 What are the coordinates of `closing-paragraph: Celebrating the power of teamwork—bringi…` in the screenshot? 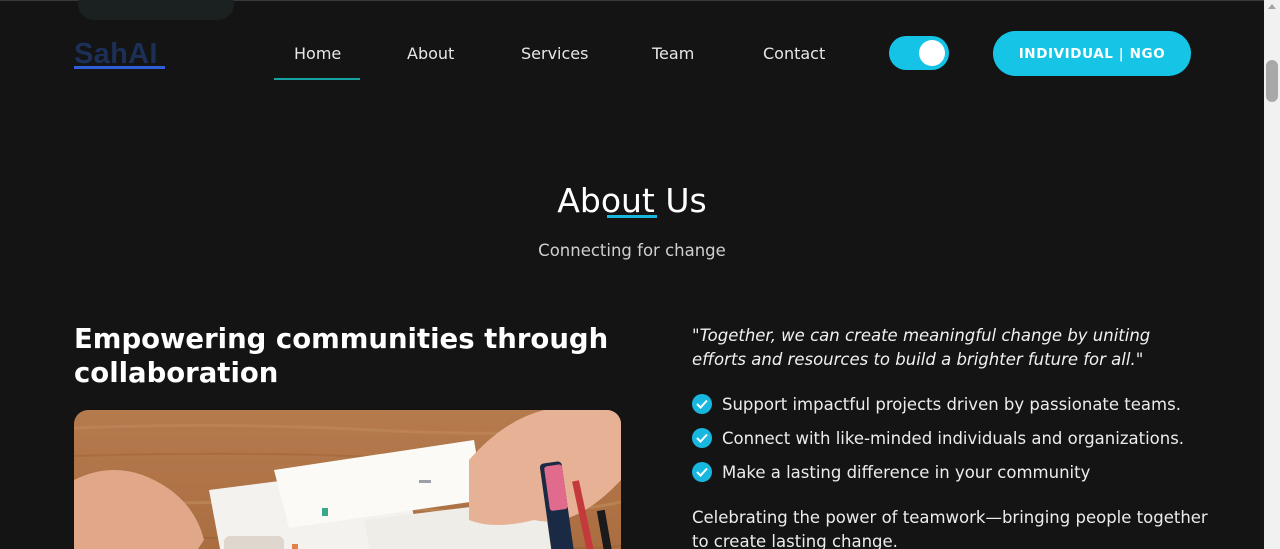 It's located at (950, 528).